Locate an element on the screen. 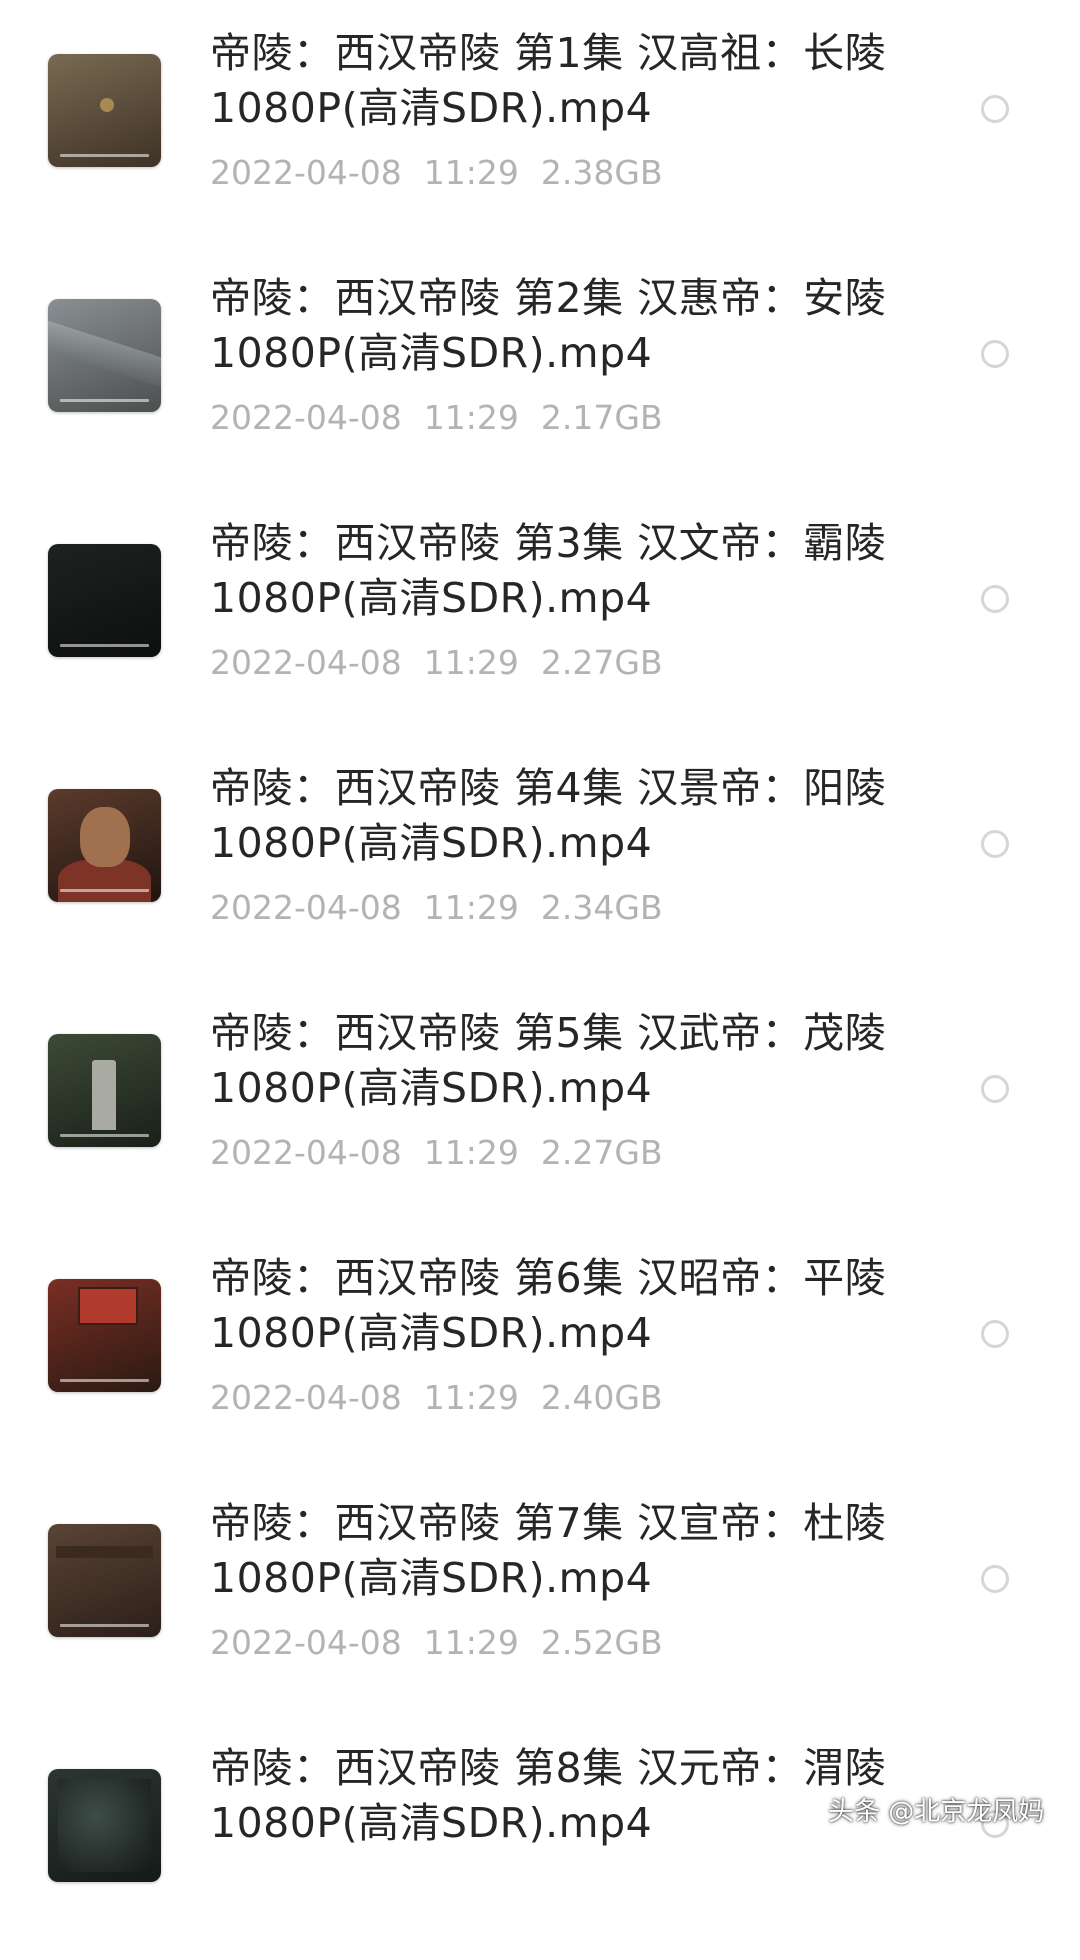 This screenshot has width=1080, height=1960. file-name-line1: 帝陵：西汉帝陵 第6集 汉昭帝：平陵 is located at coordinates (548, 1278).